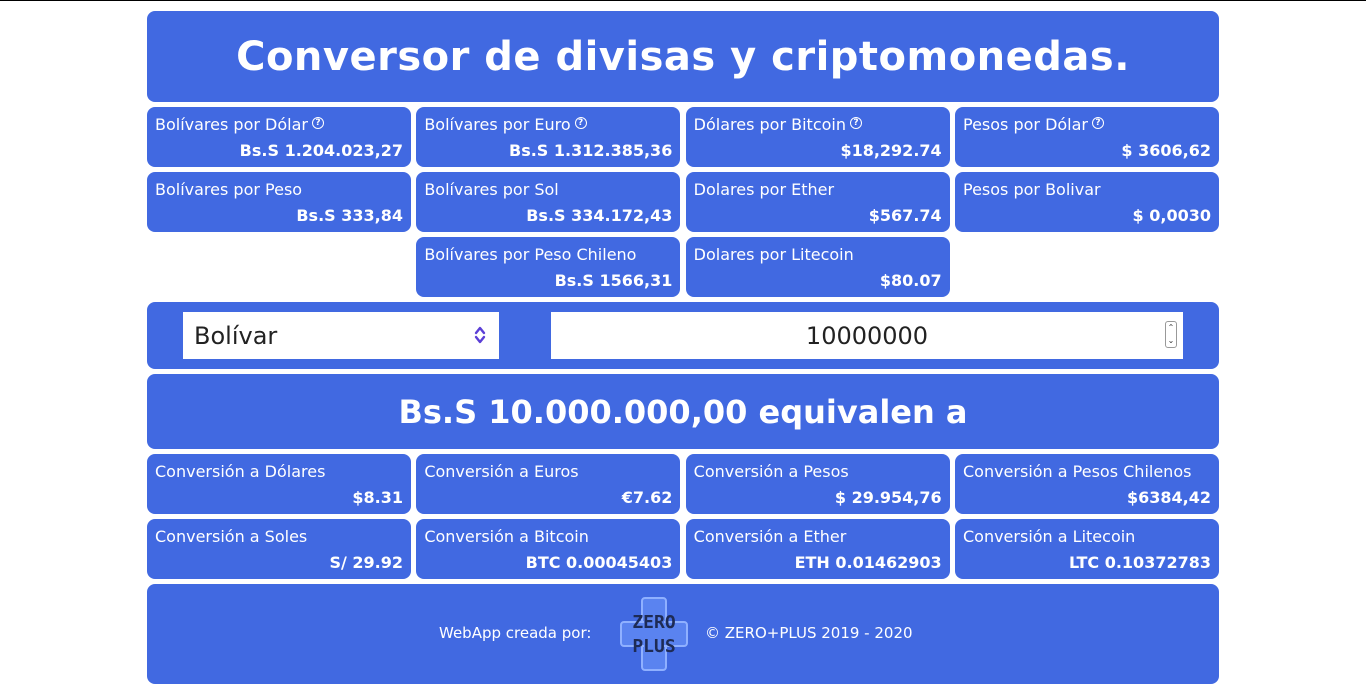 This screenshot has width=1366, height=698. Describe the element at coordinates (240, 471) in the screenshot. I see `conversion-label: Conversión a Dólares` at that location.